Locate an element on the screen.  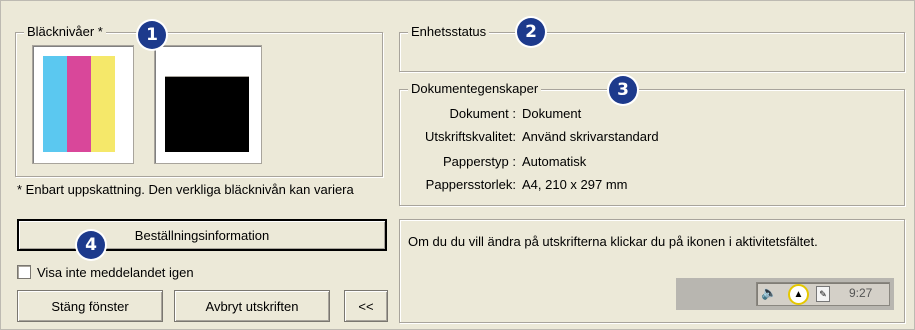
cyan-ink is located at coordinates (55, 104).